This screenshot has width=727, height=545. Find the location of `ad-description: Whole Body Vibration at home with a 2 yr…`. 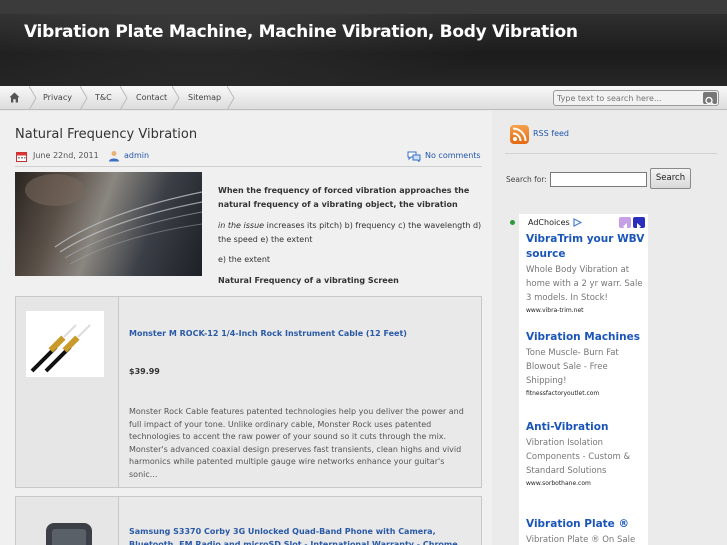

ad-description: Whole Body Vibration at home with a 2 yr… is located at coordinates (584, 284).